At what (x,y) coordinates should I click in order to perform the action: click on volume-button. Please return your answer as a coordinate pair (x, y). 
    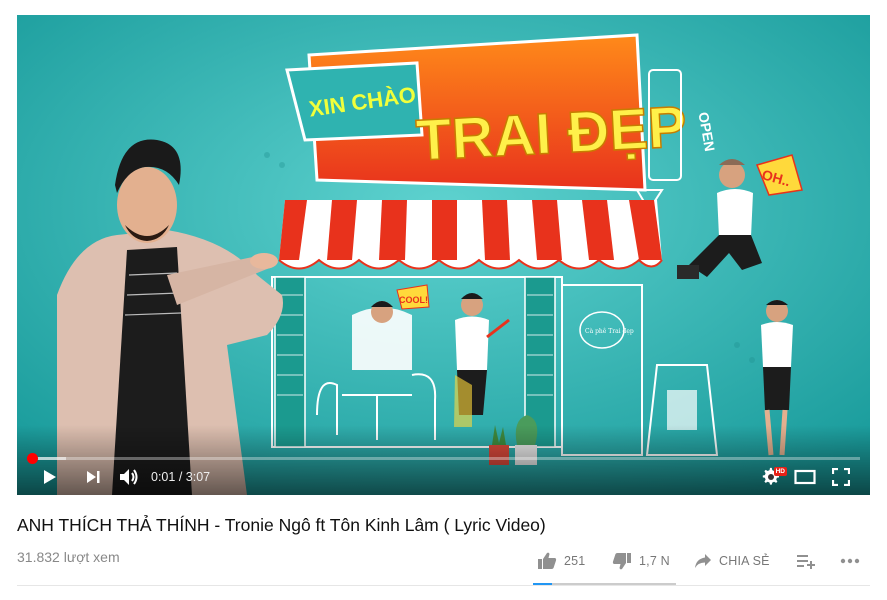
    Looking at the image, I should click on (129, 477).